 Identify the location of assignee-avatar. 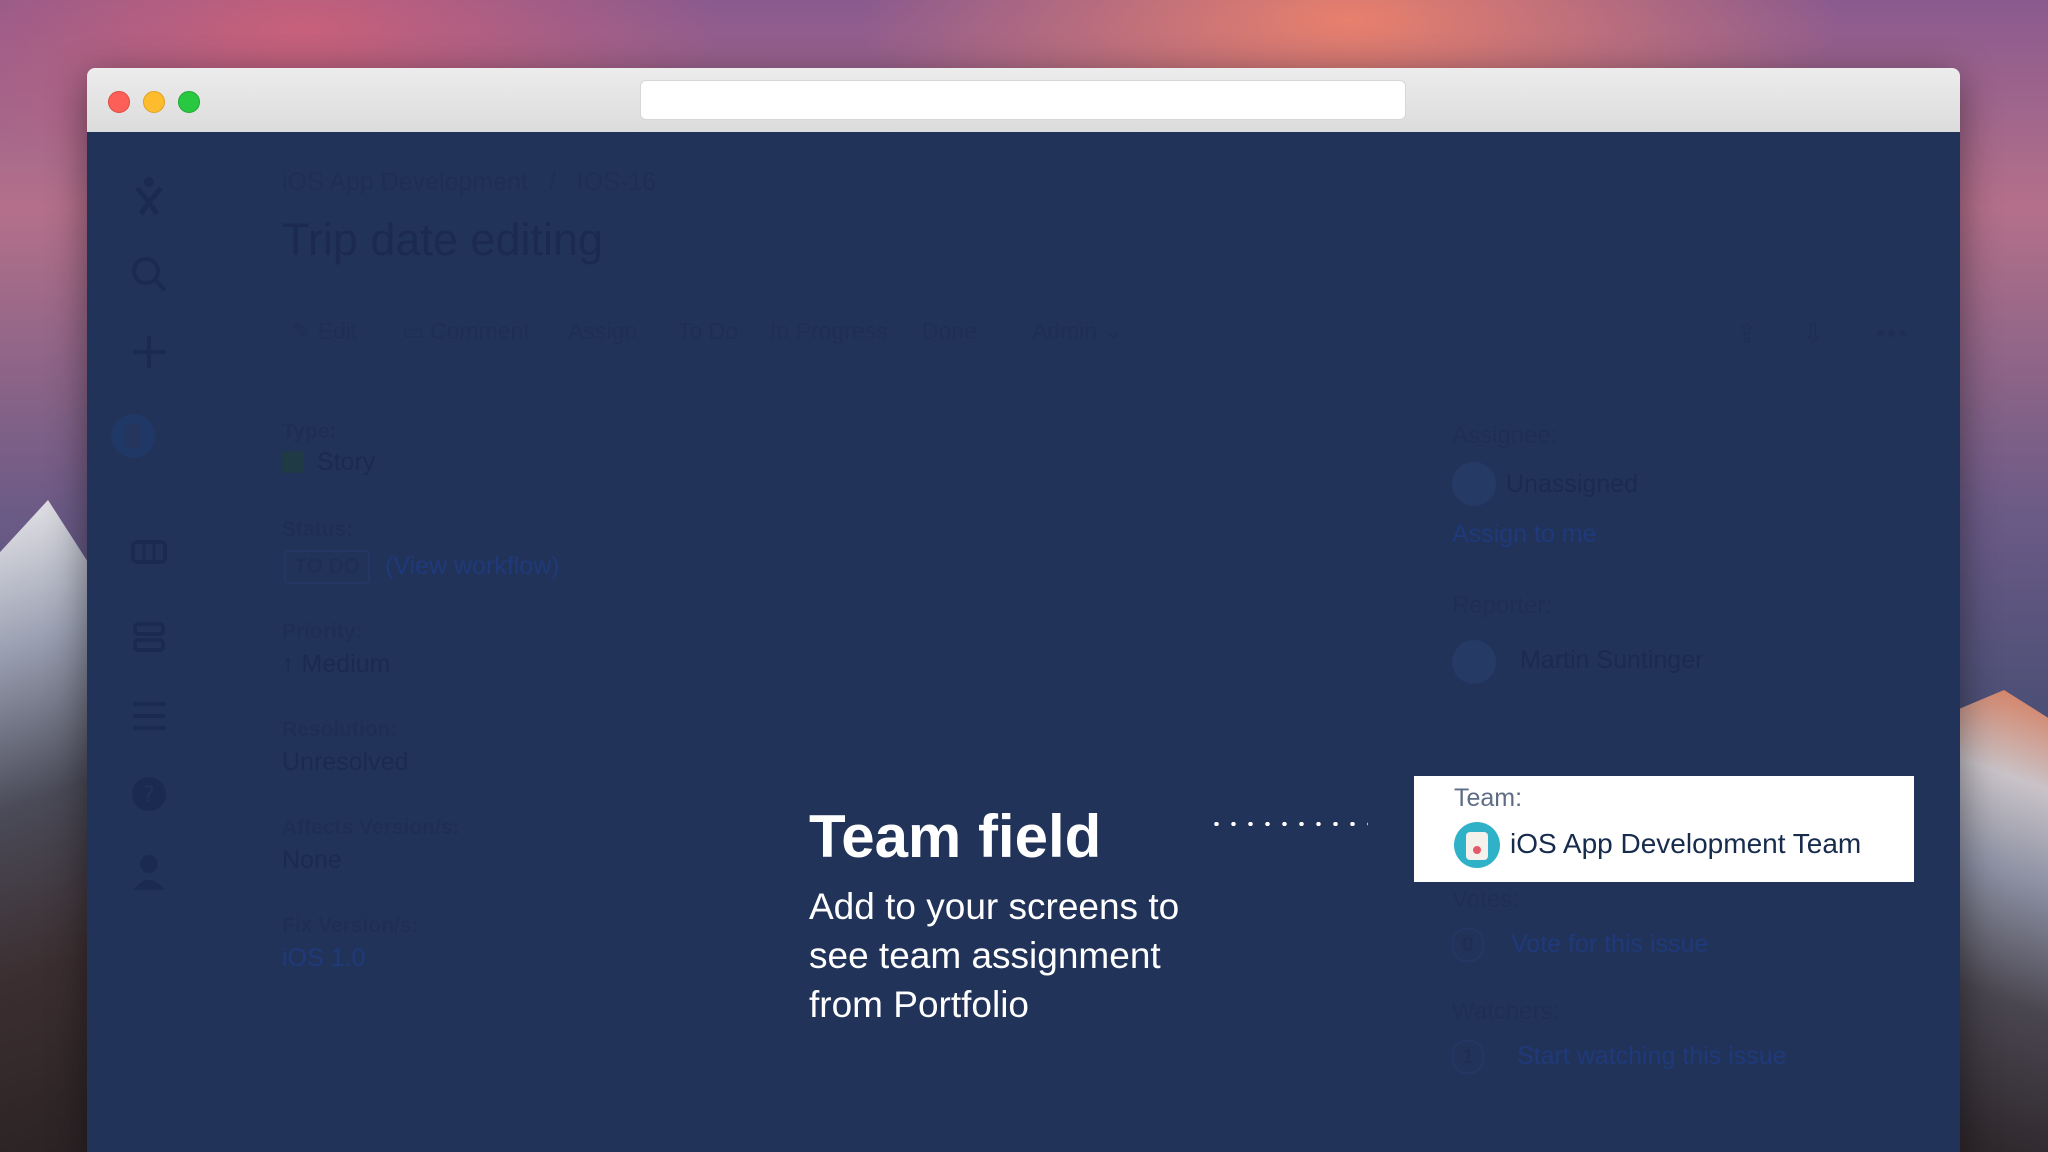
(1474, 484).